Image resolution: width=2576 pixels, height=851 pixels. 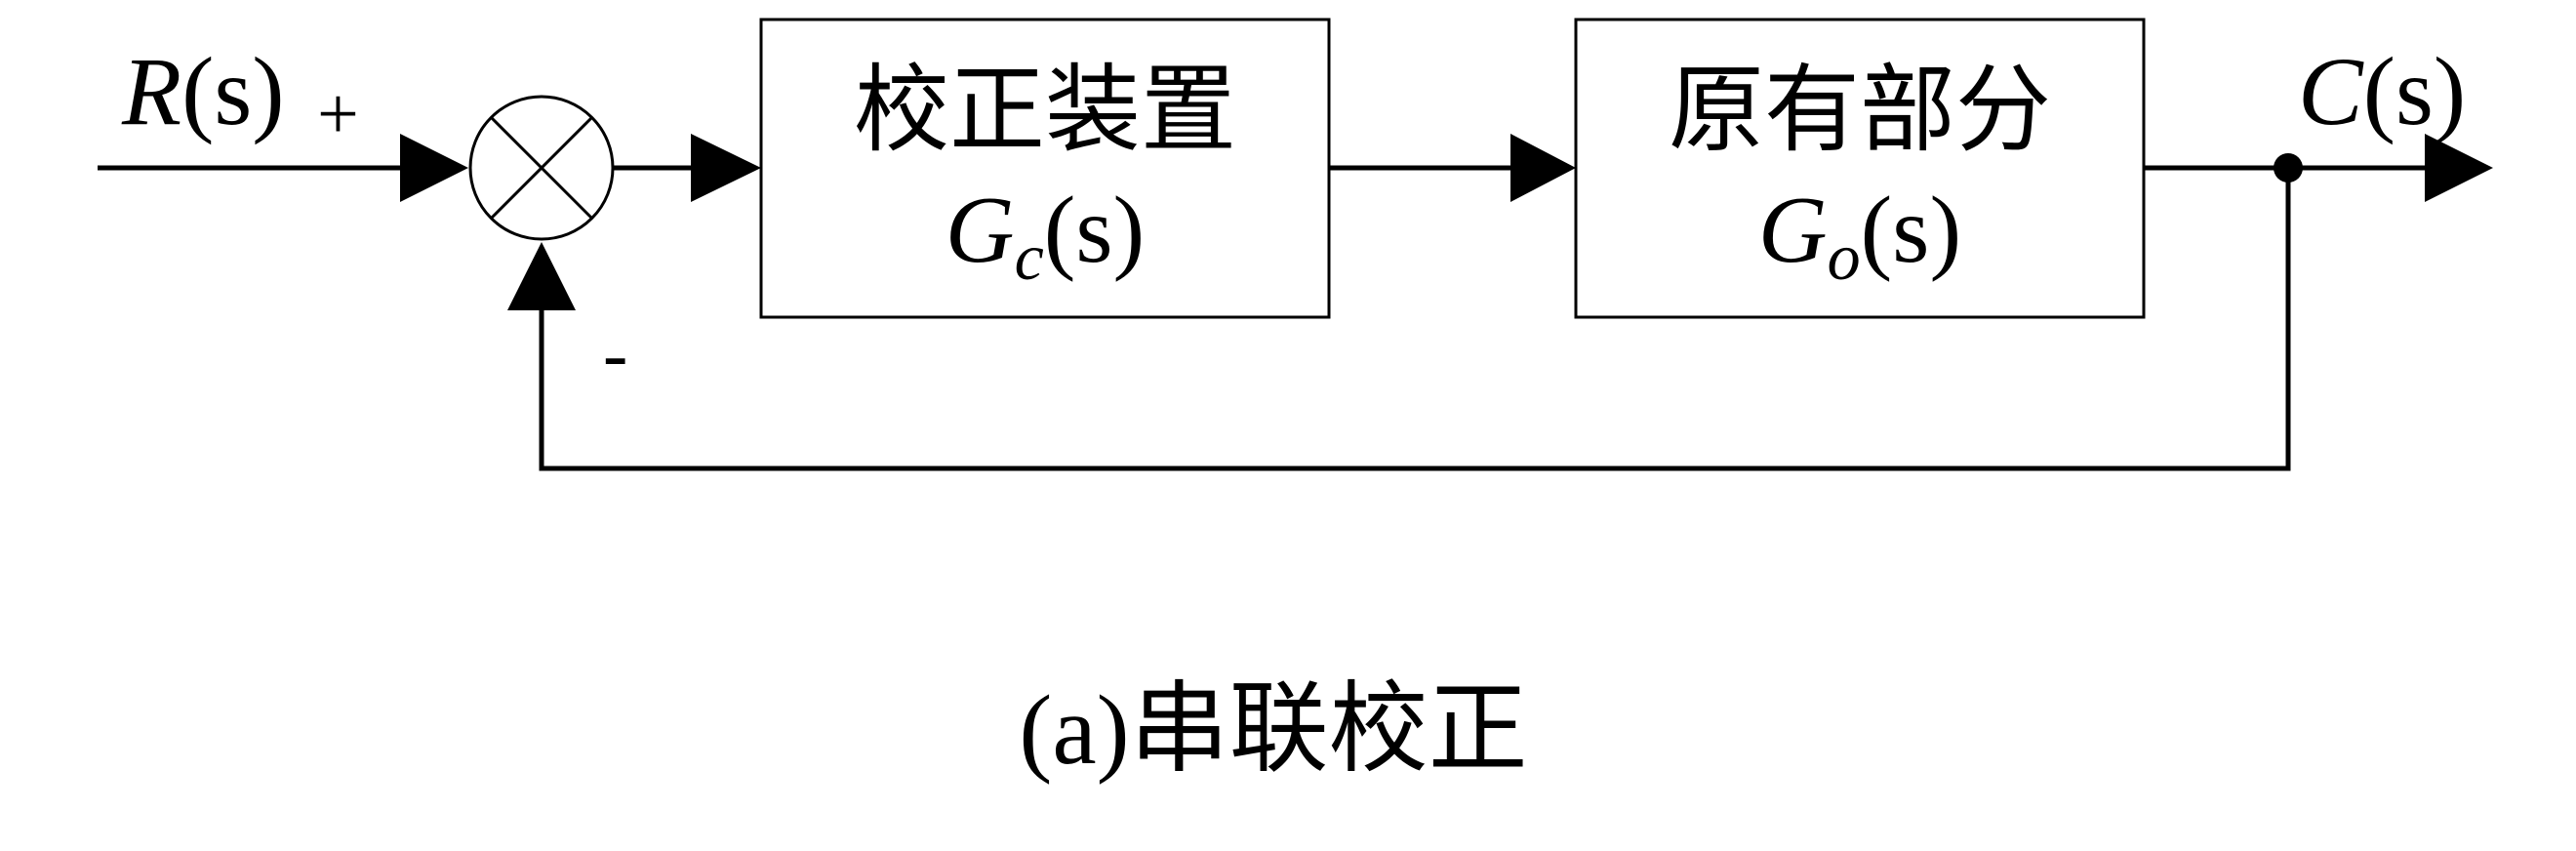 I want to click on summing-junction, so click(x=541, y=168).